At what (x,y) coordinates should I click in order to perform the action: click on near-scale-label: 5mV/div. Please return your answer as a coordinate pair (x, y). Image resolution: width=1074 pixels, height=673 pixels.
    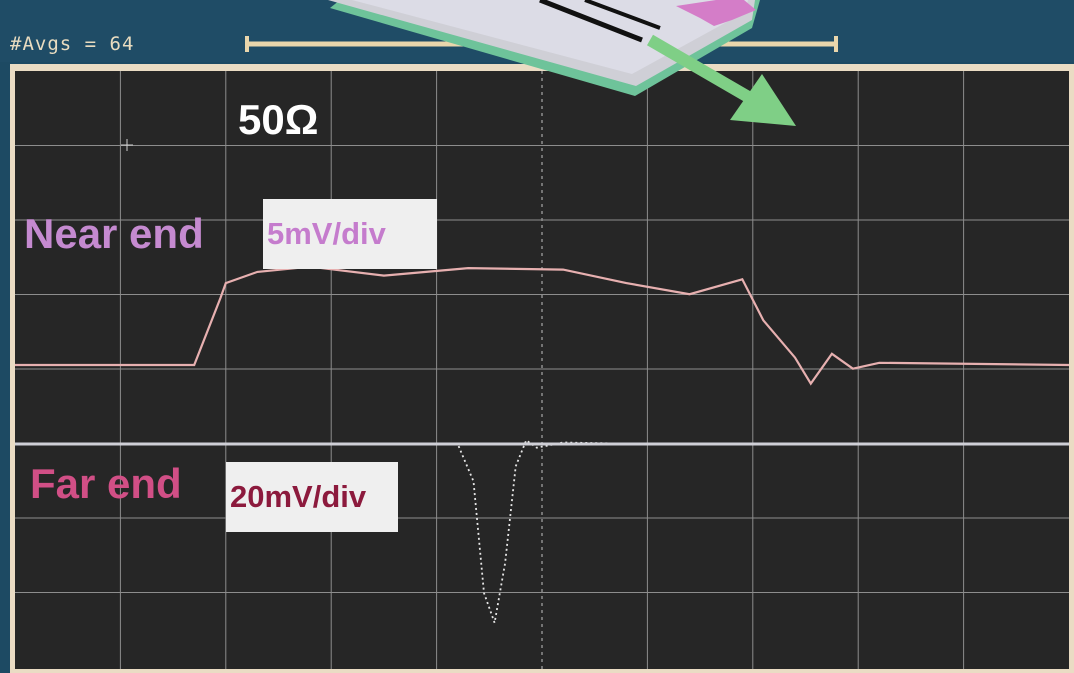
    Looking at the image, I should click on (350, 234).